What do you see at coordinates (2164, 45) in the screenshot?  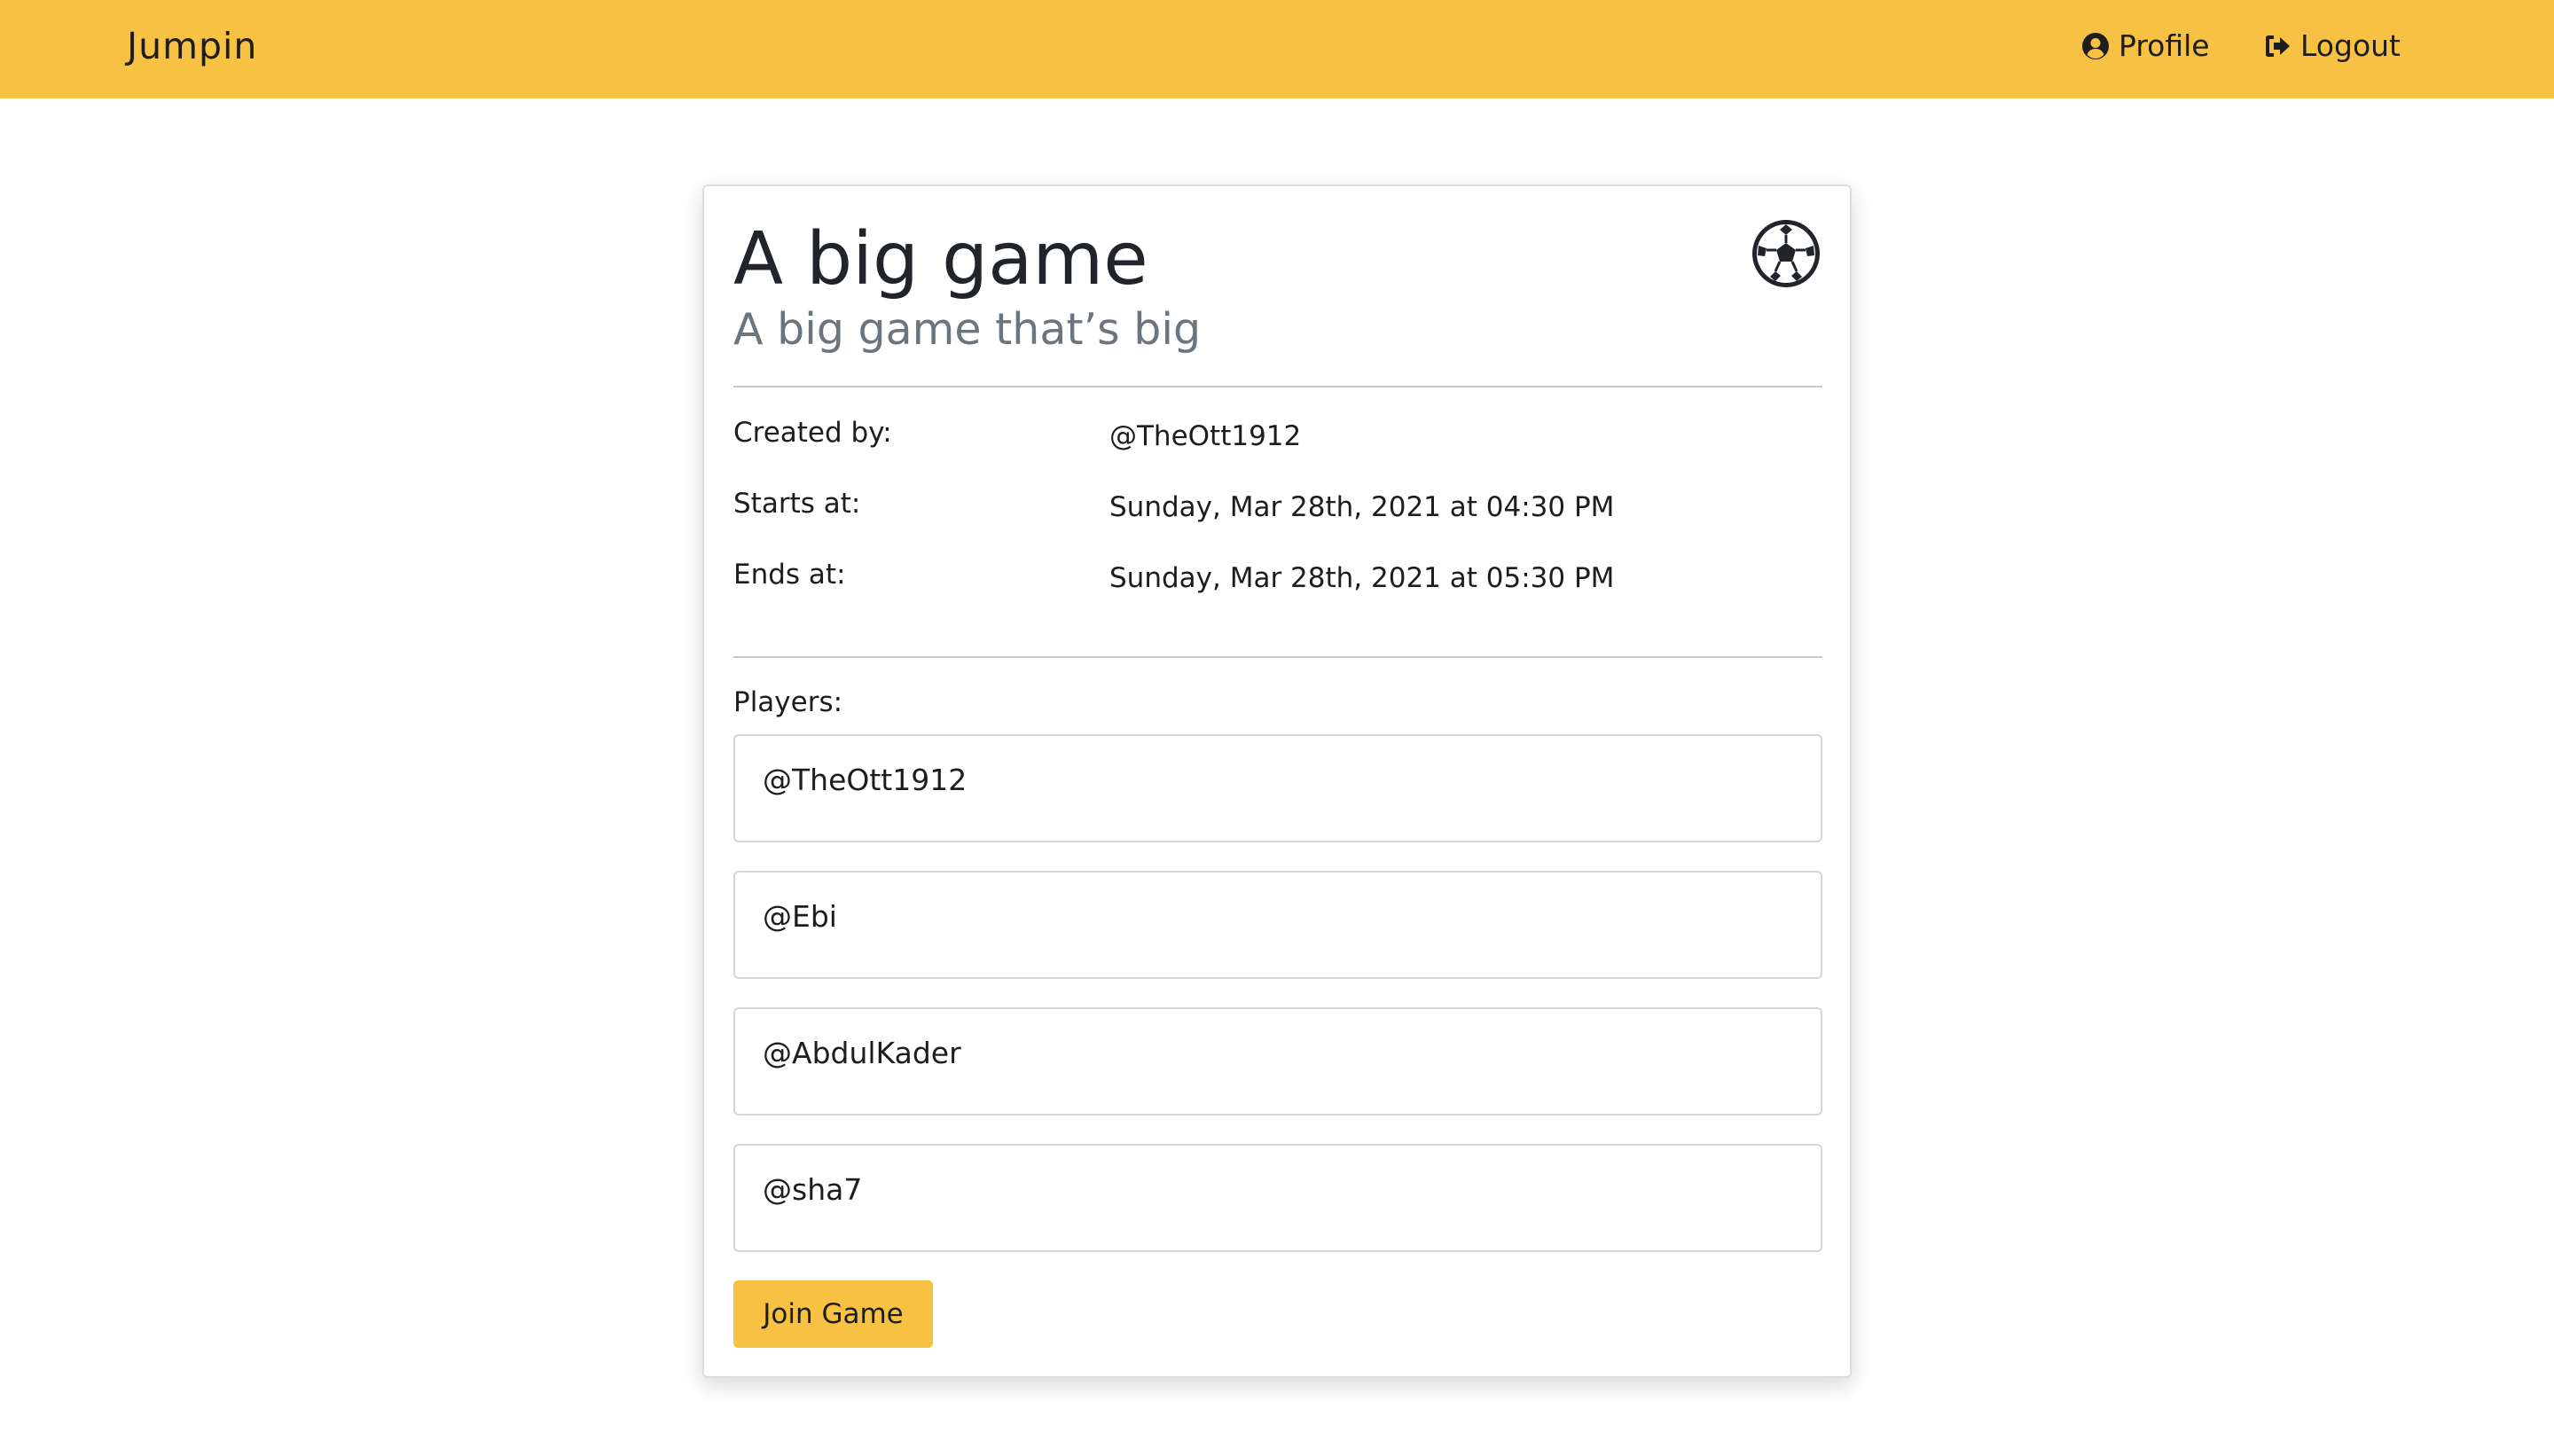 I see `profile-label: Profile` at bounding box center [2164, 45].